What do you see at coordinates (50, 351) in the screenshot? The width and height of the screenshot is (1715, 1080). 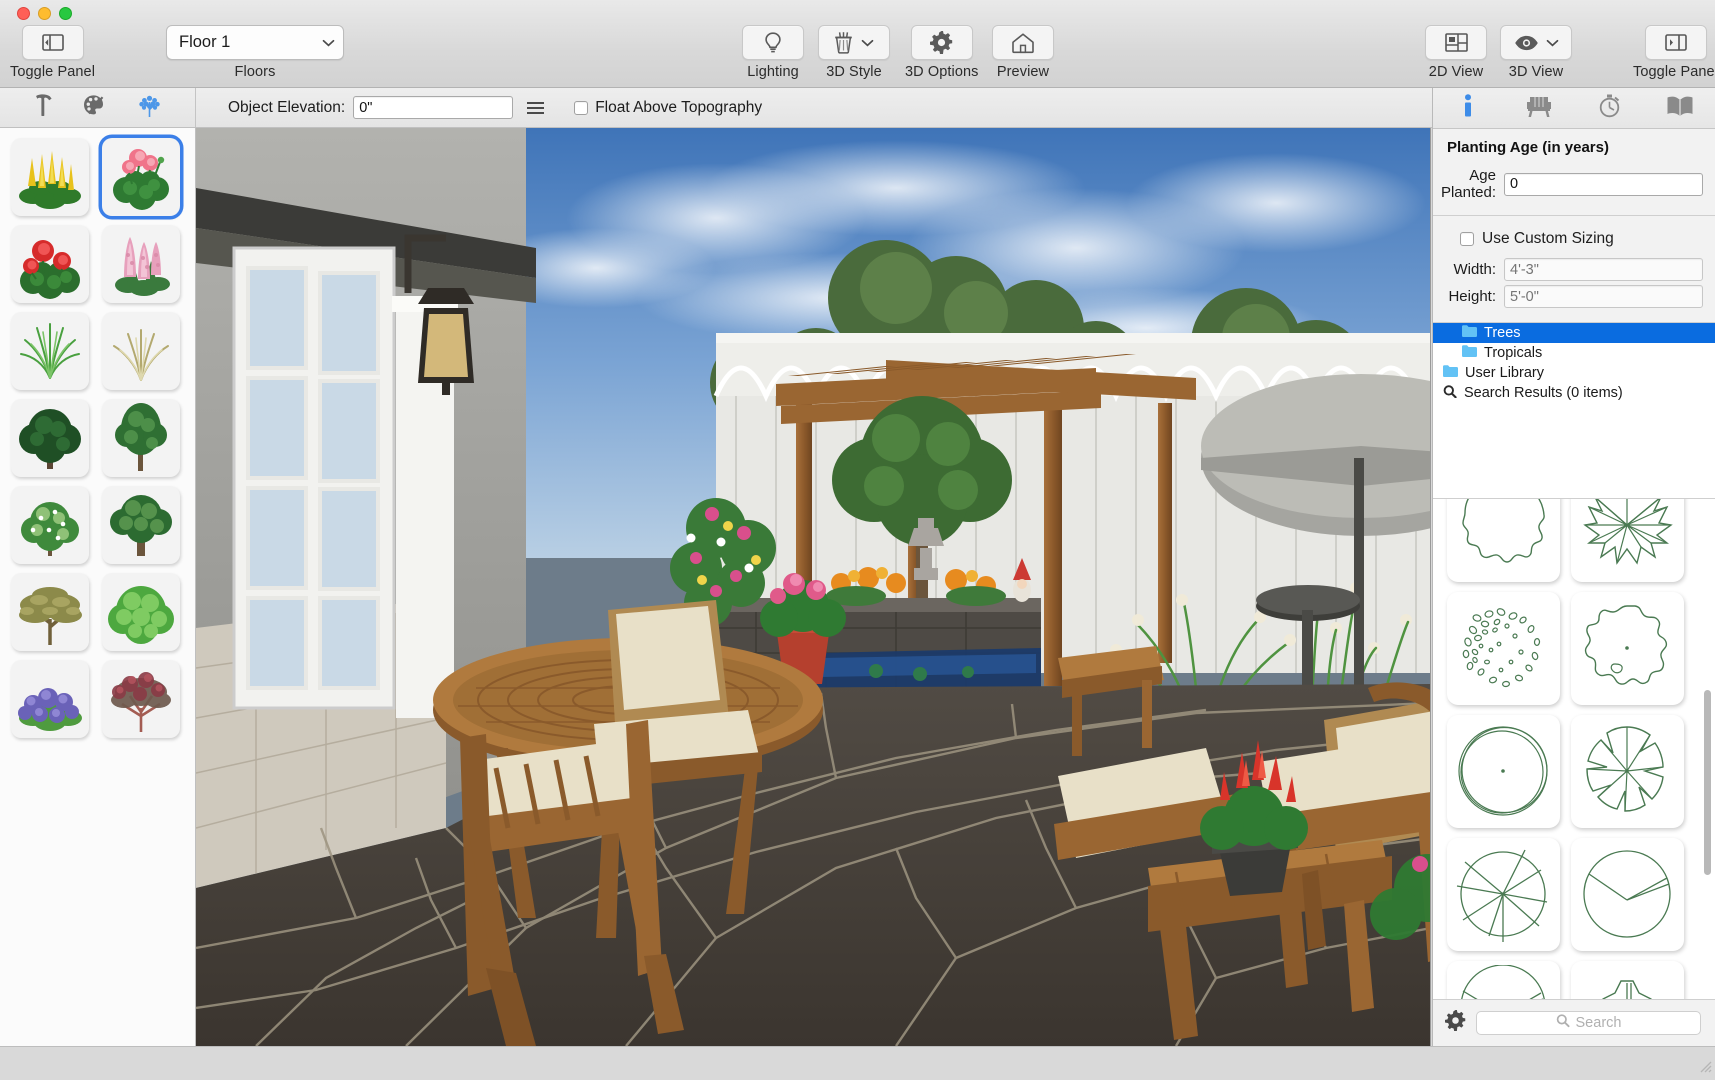 I see `plant-thumb-green-ornamental-grass` at bounding box center [50, 351].